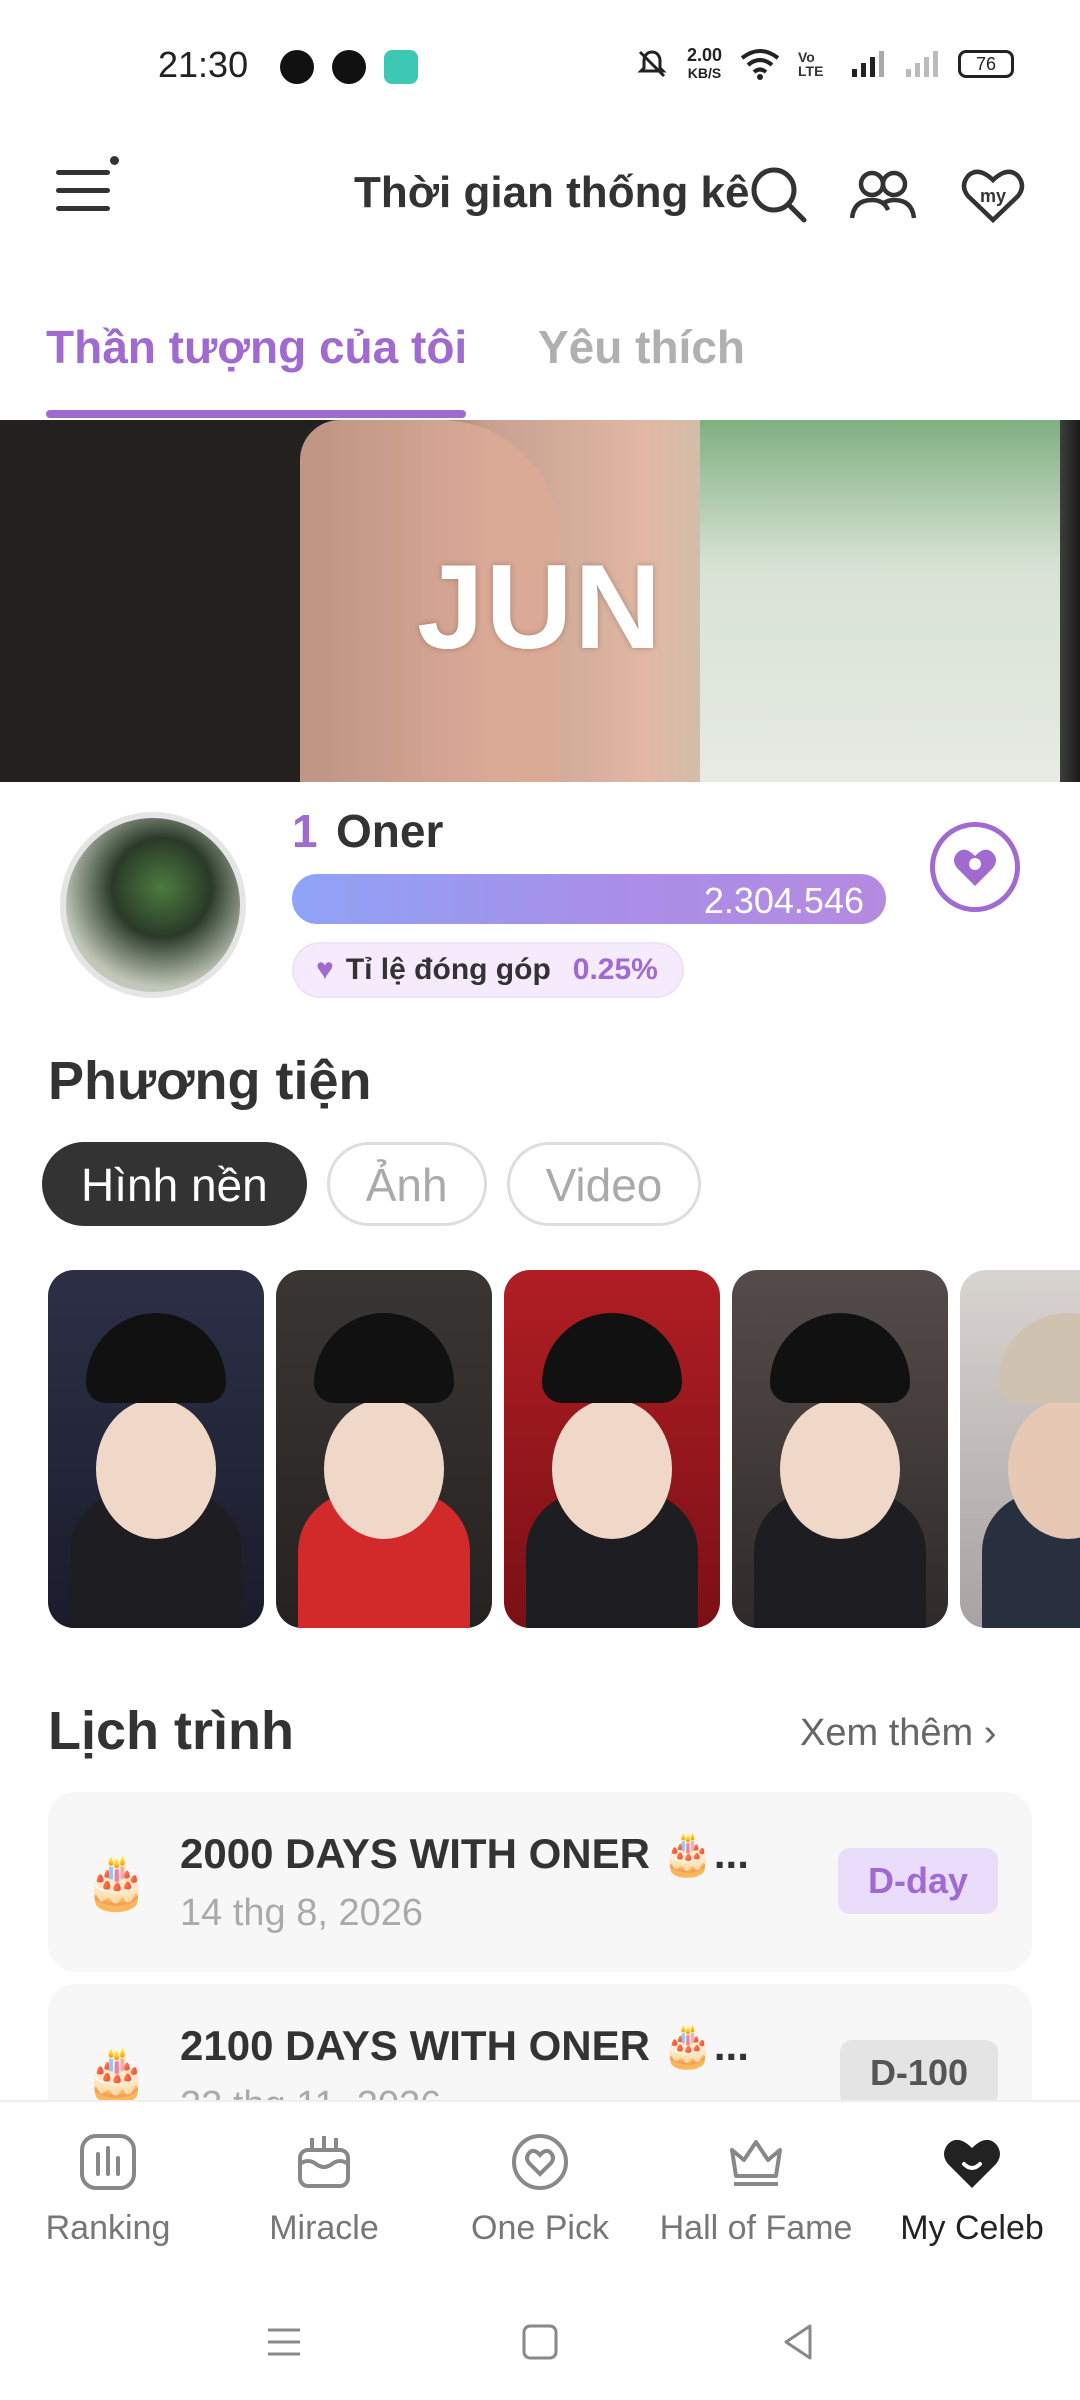 Image resolution: width=1080 pixels, height=2400 pixels. What do you see at coordinates (922, 64) in the screenshot?
I see `signal-2-icon` at bounding box center [922, 64].